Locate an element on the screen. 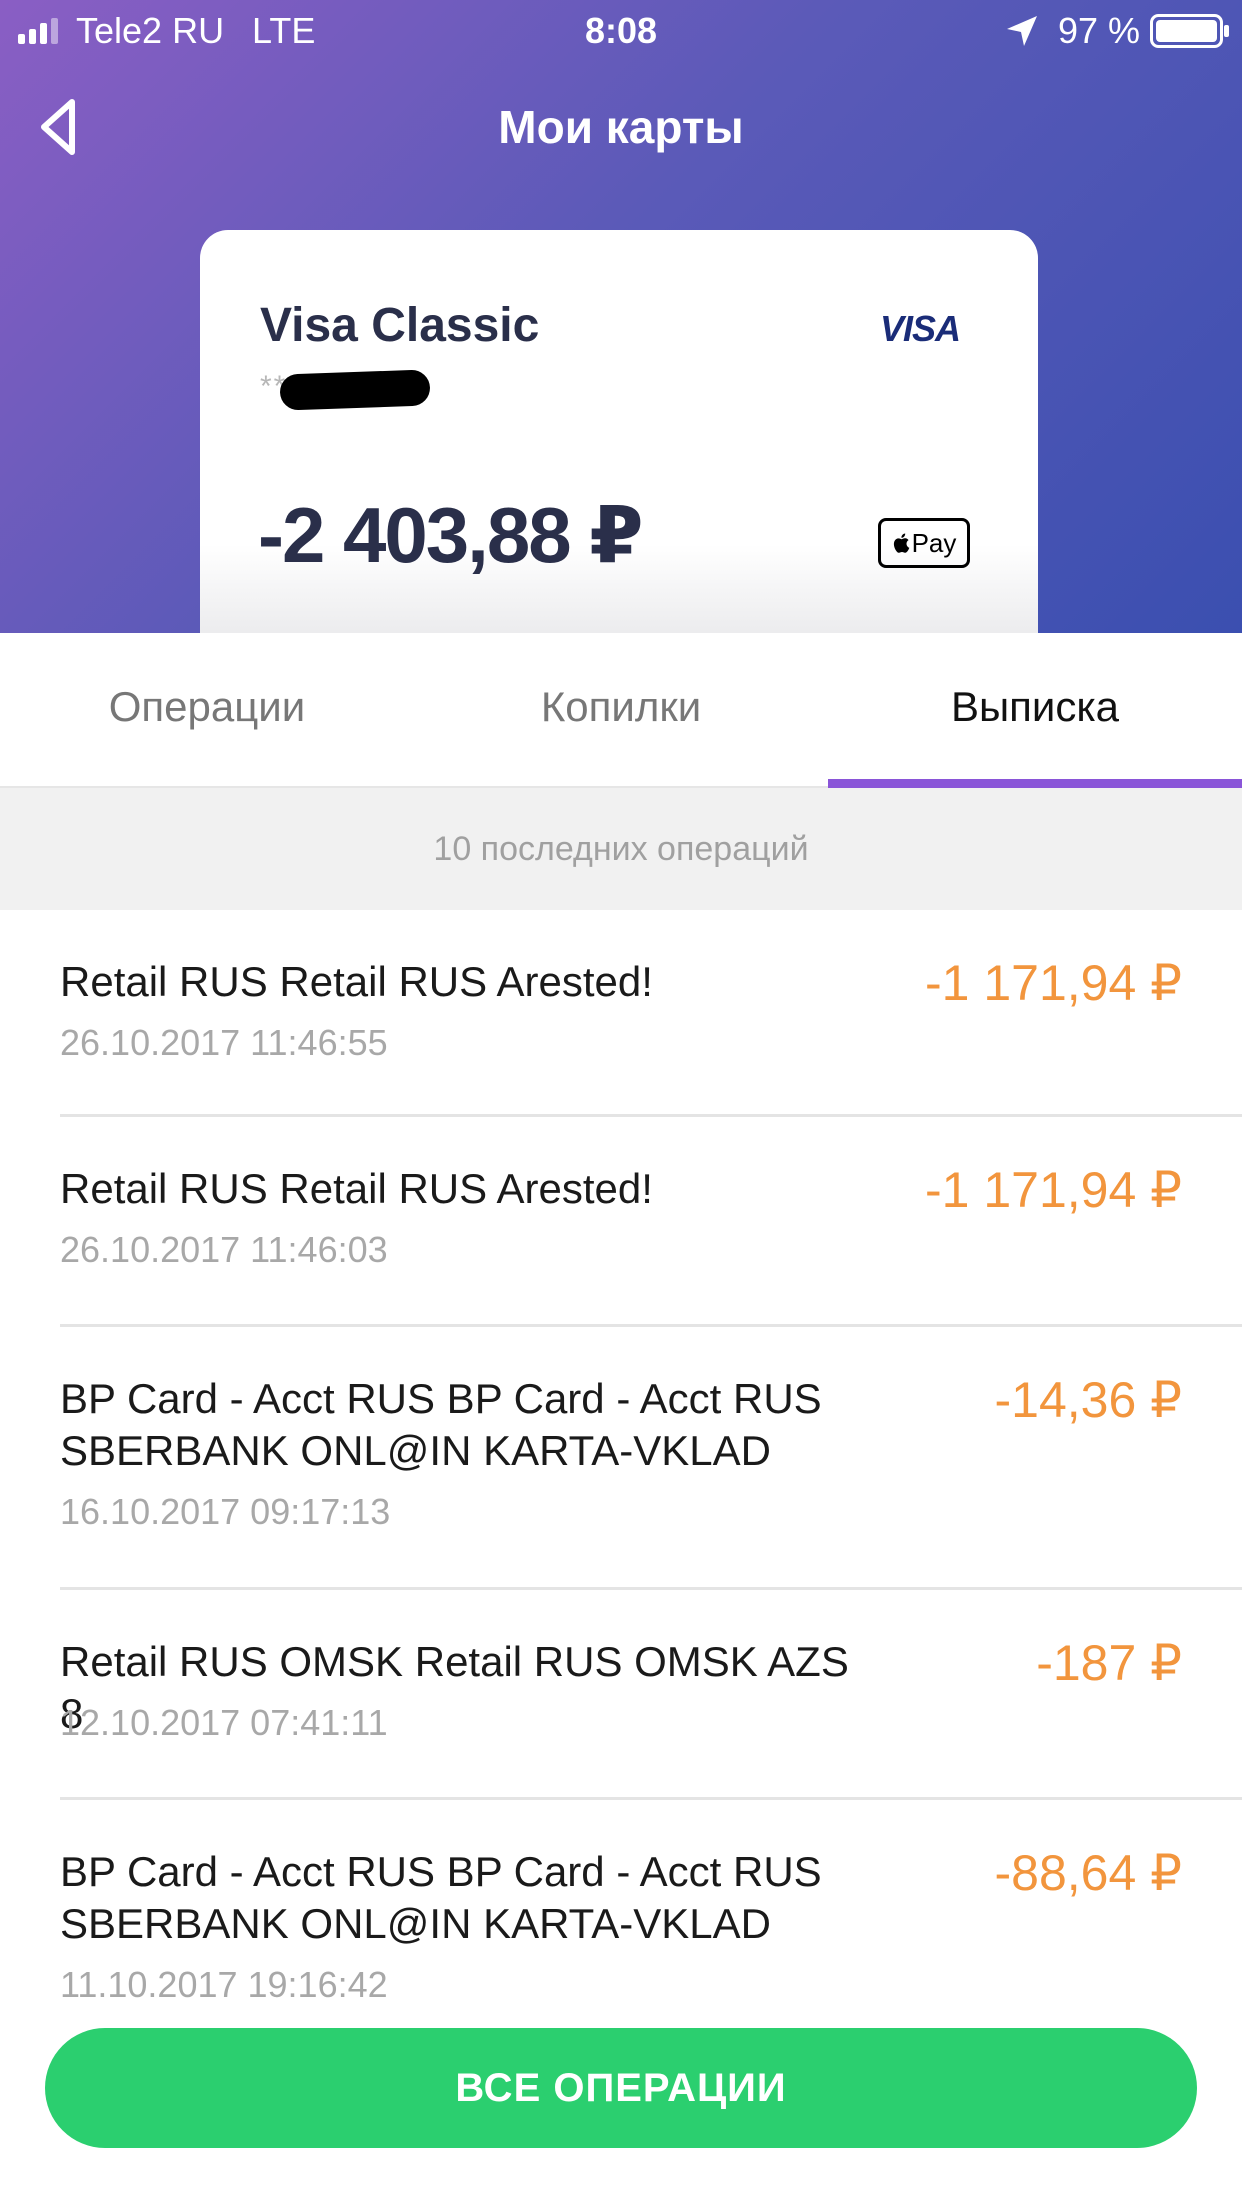  section-title: 10 последних операций is located at coordinates (621, 848).